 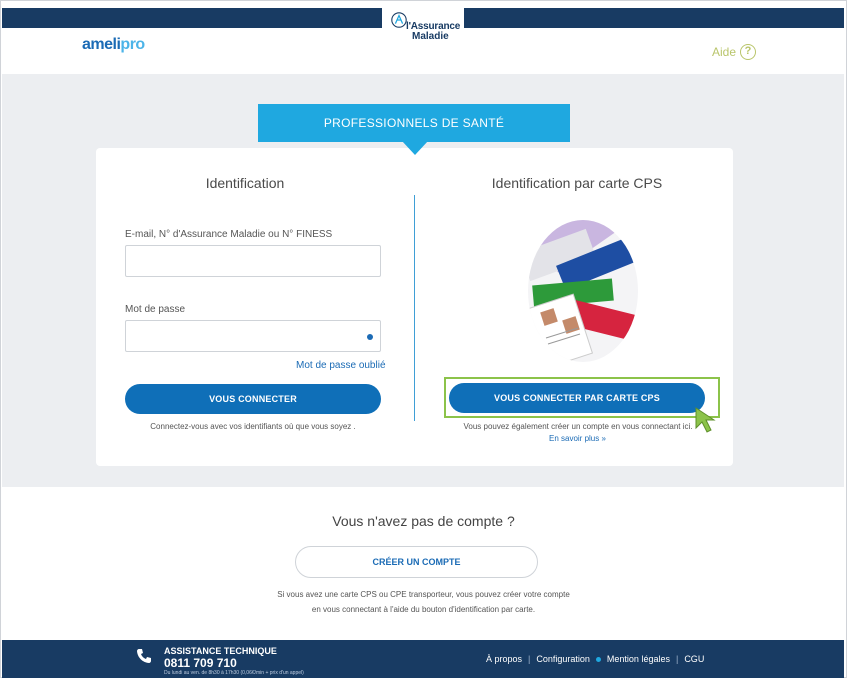 I want to click on brand-main: ameli, so click(x=101, y=44).